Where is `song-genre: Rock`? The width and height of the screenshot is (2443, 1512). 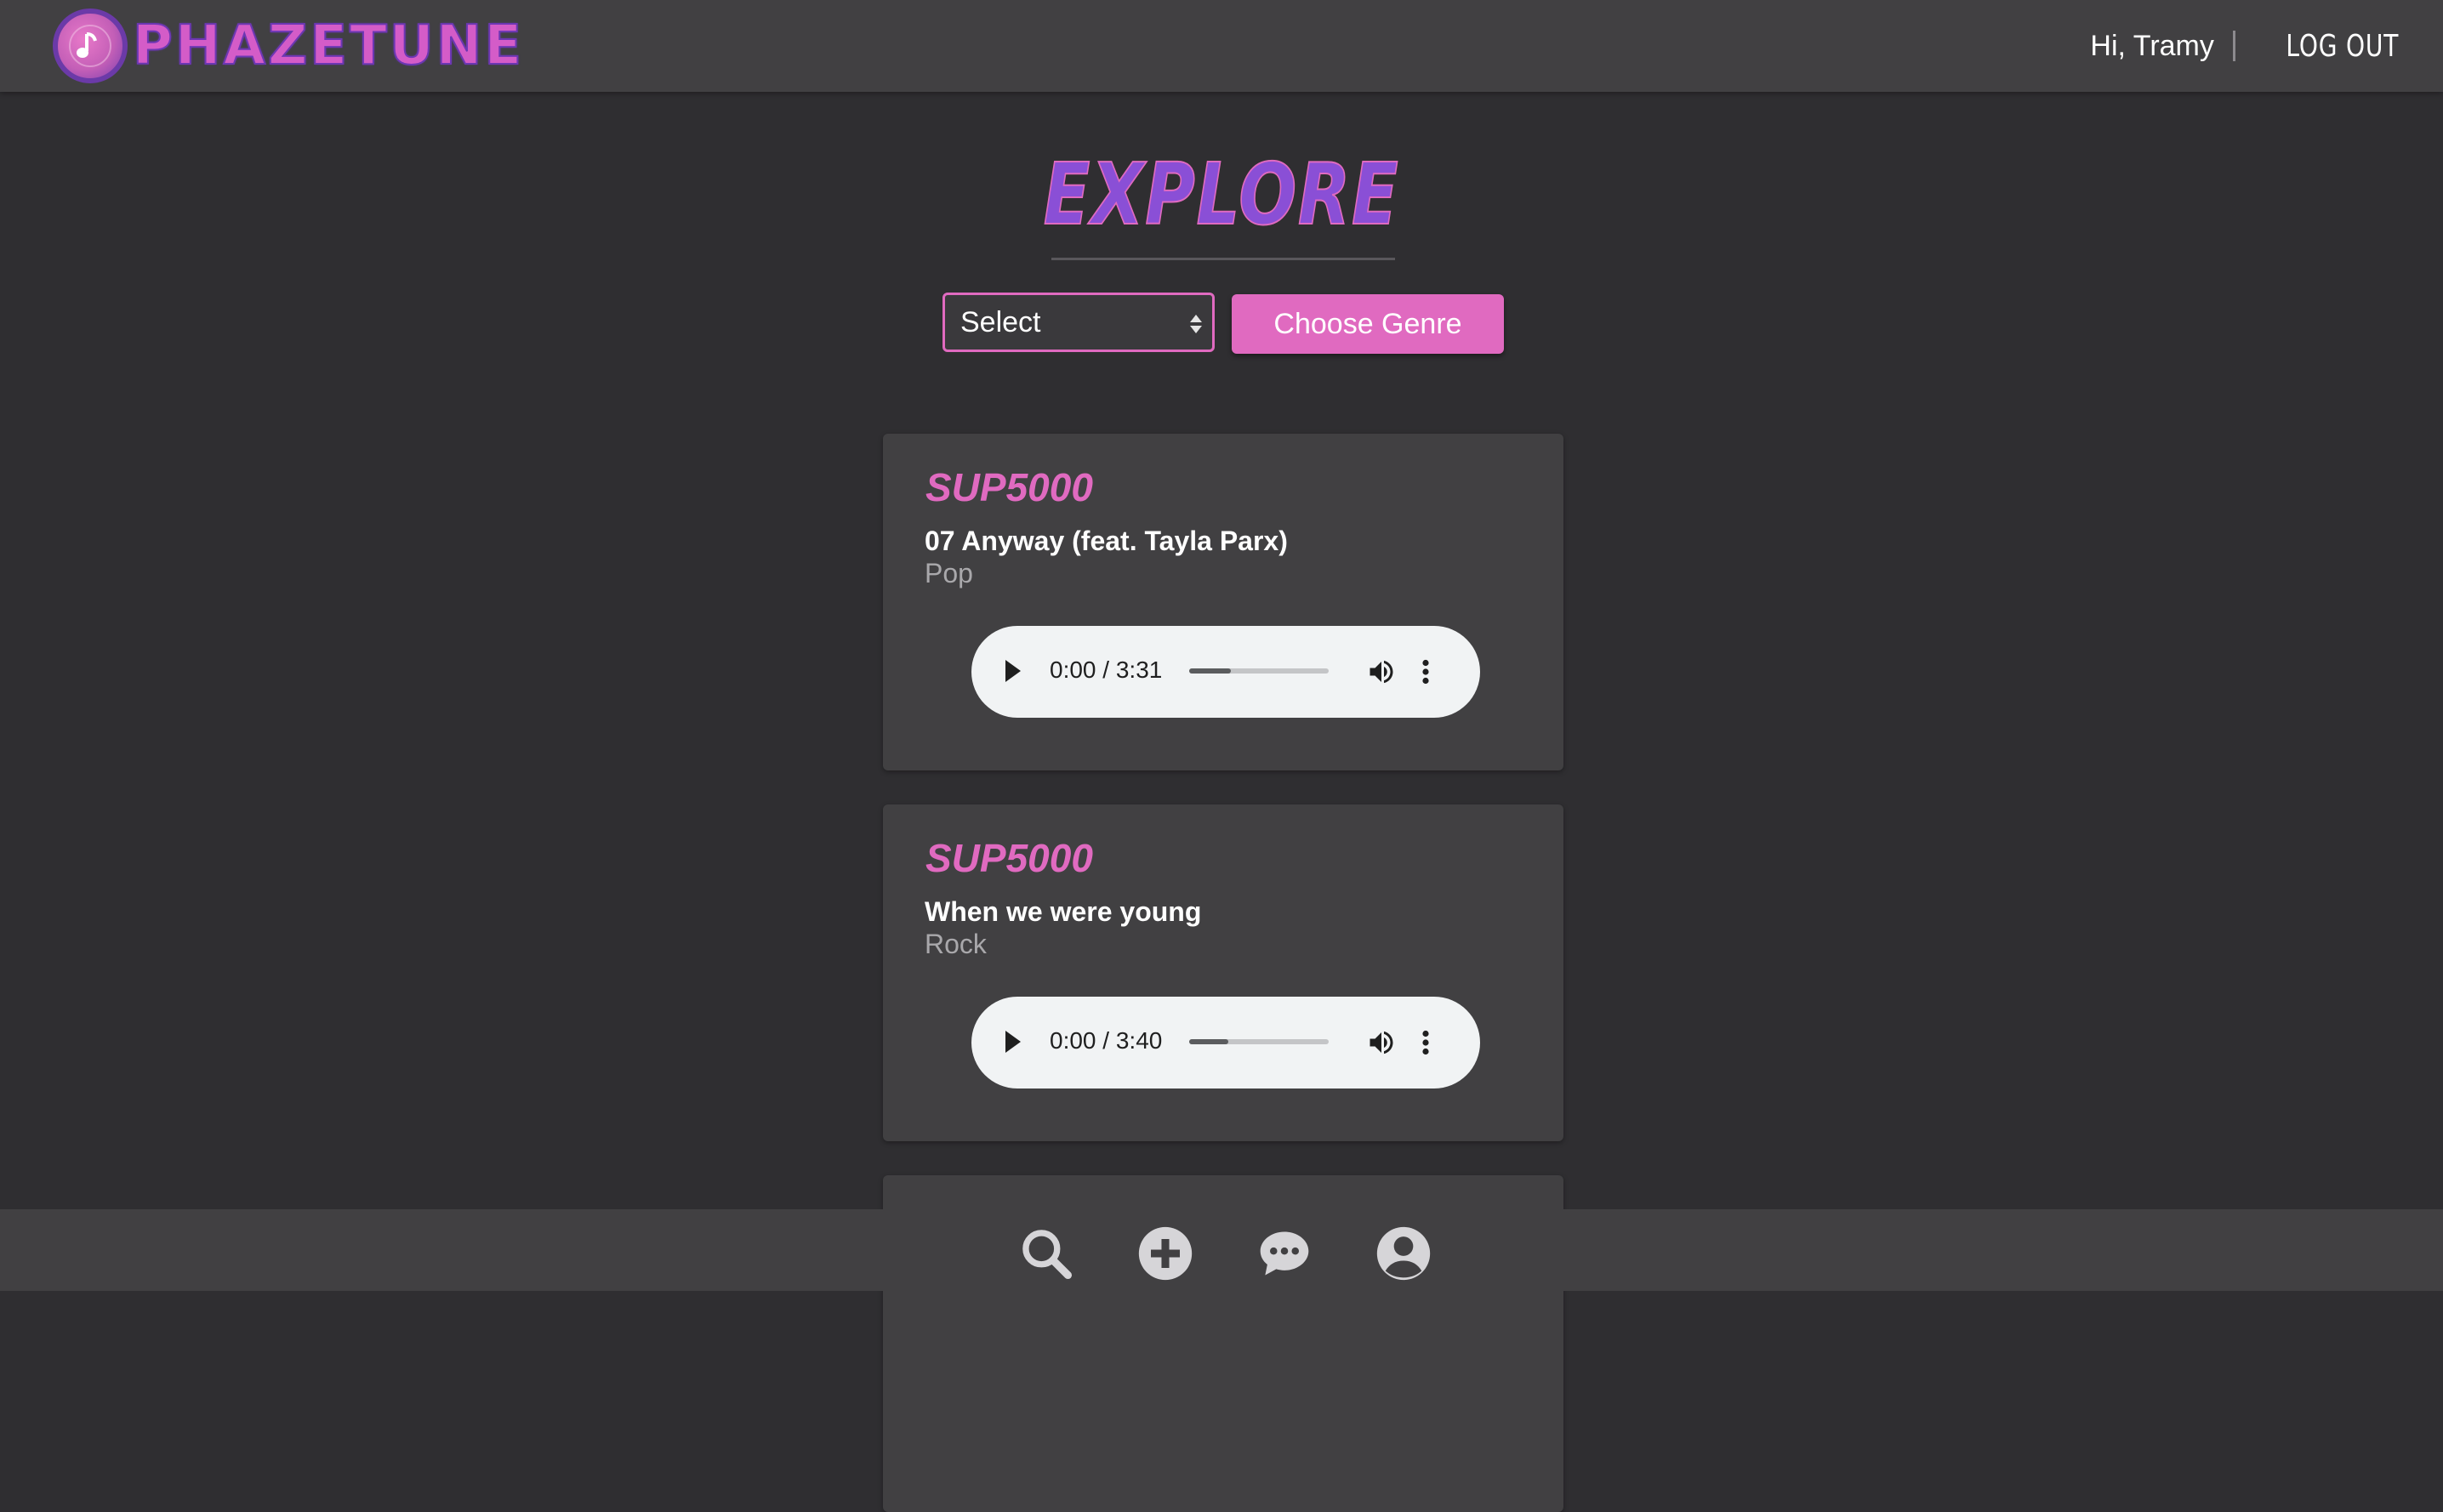 song-genre: Rock is located at coordinates (956, 944).